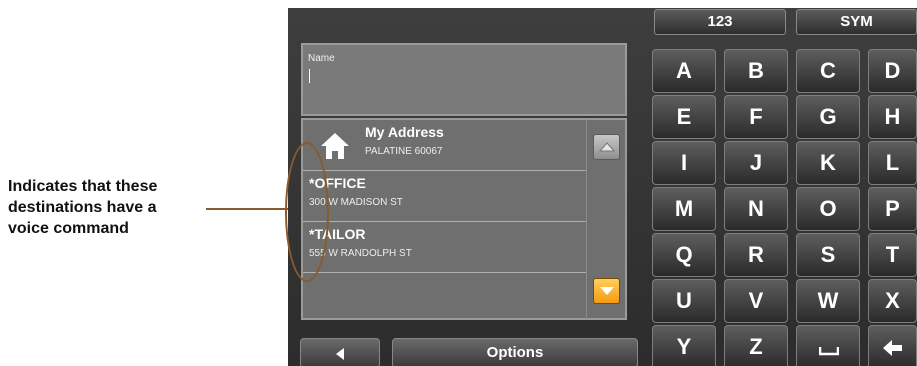 The image size is (917, 366). Describe the element at coordinates (606, 219) in the screenshot. I see `scroll-column` at that location.